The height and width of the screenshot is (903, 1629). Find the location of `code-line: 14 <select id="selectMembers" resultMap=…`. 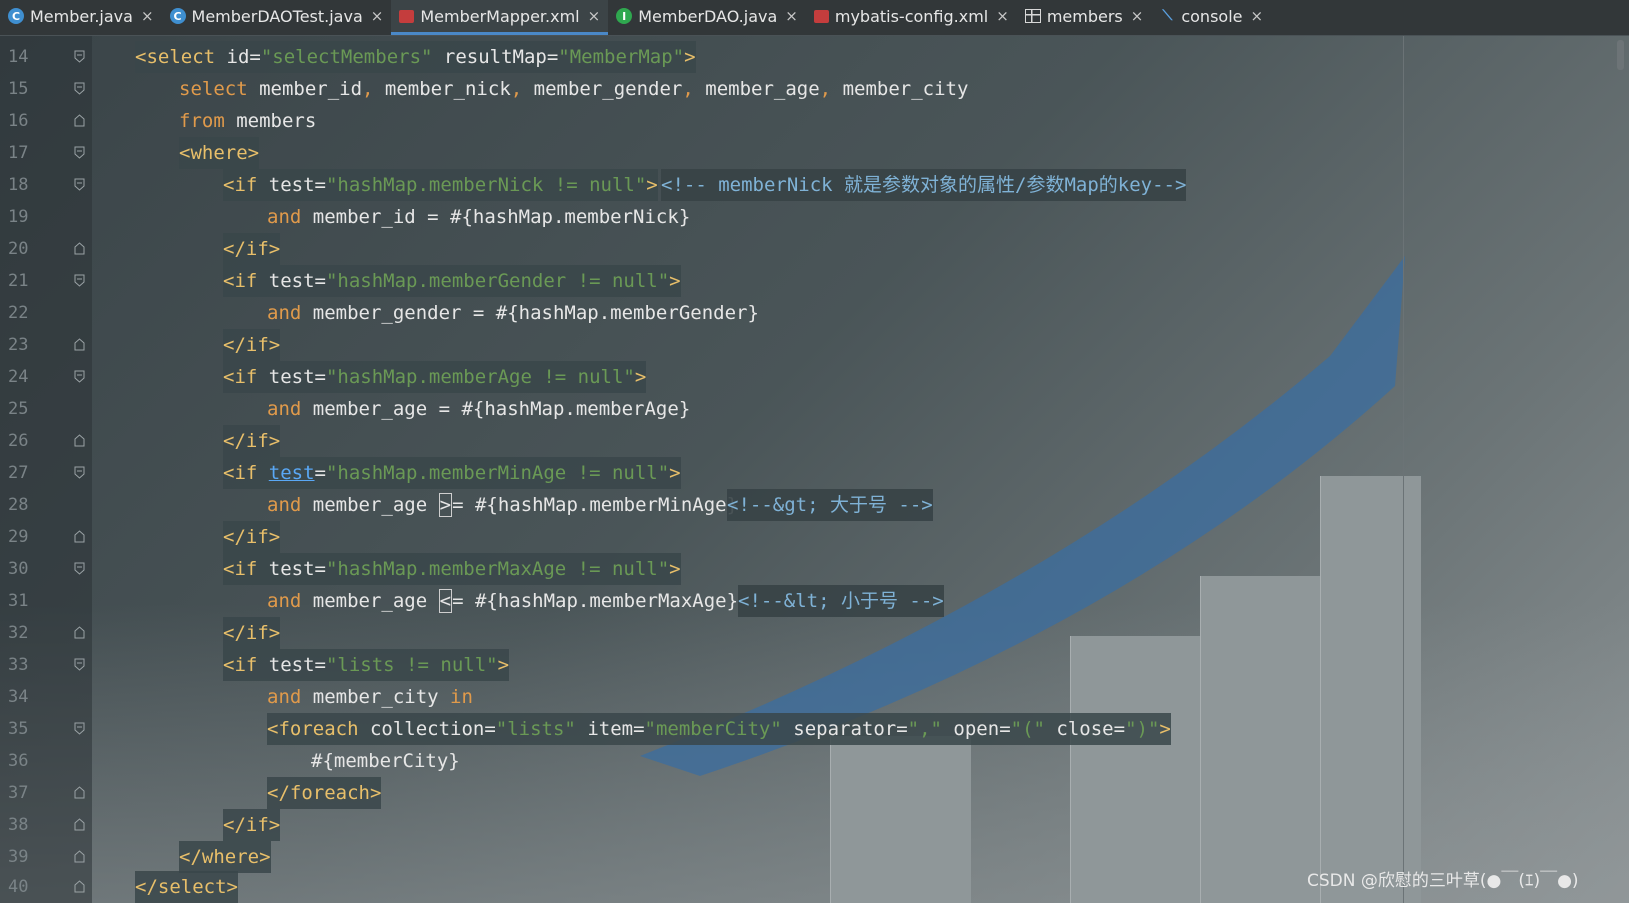

code-line: 14 <select id="selectMembers" resultMap=… is located at coordinates (814, 57).